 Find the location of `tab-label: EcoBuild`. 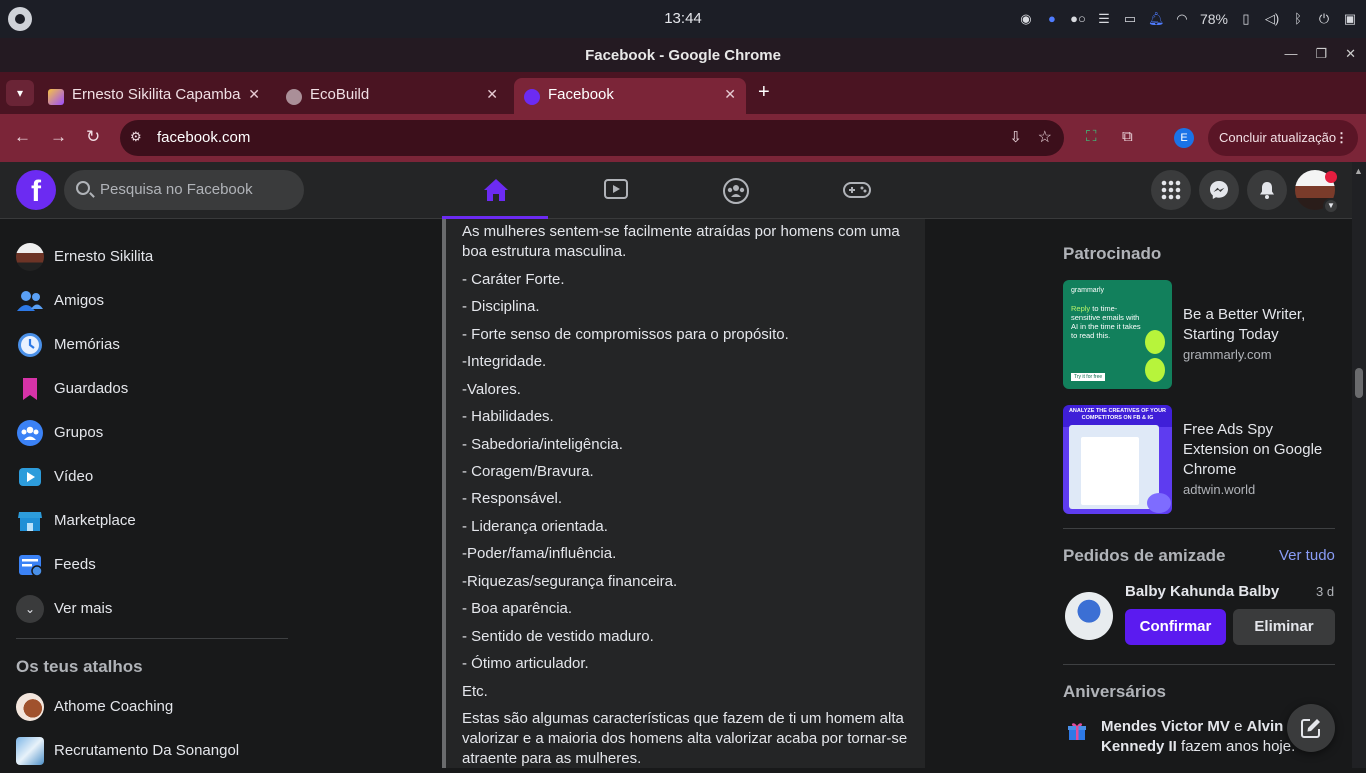

tab-label: EcoBuild is located at coordinates (340, 94).